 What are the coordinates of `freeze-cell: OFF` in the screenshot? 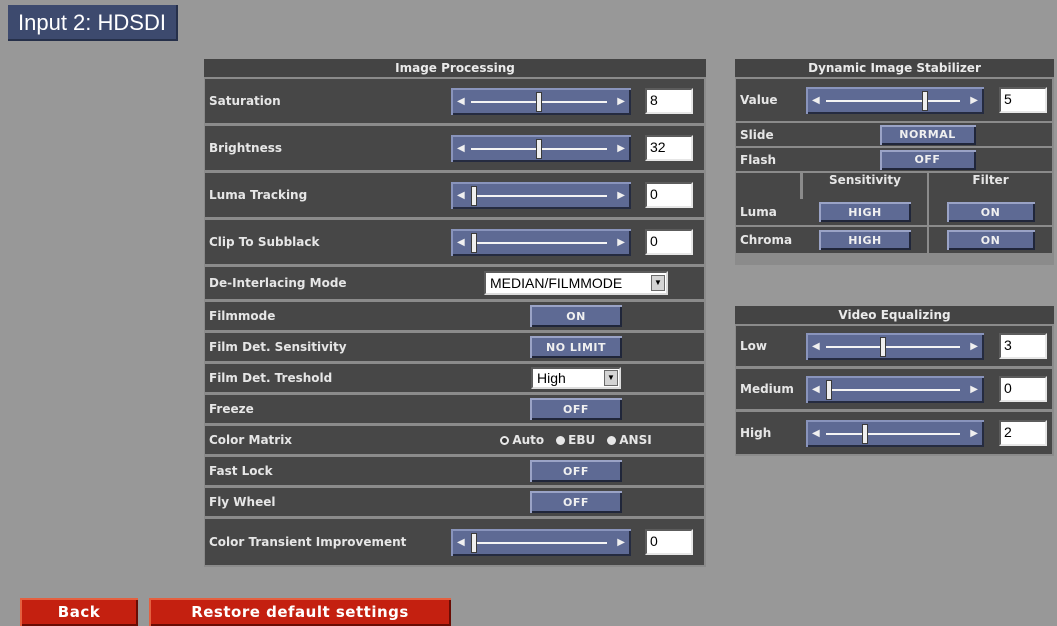 It's located at (576, 409).